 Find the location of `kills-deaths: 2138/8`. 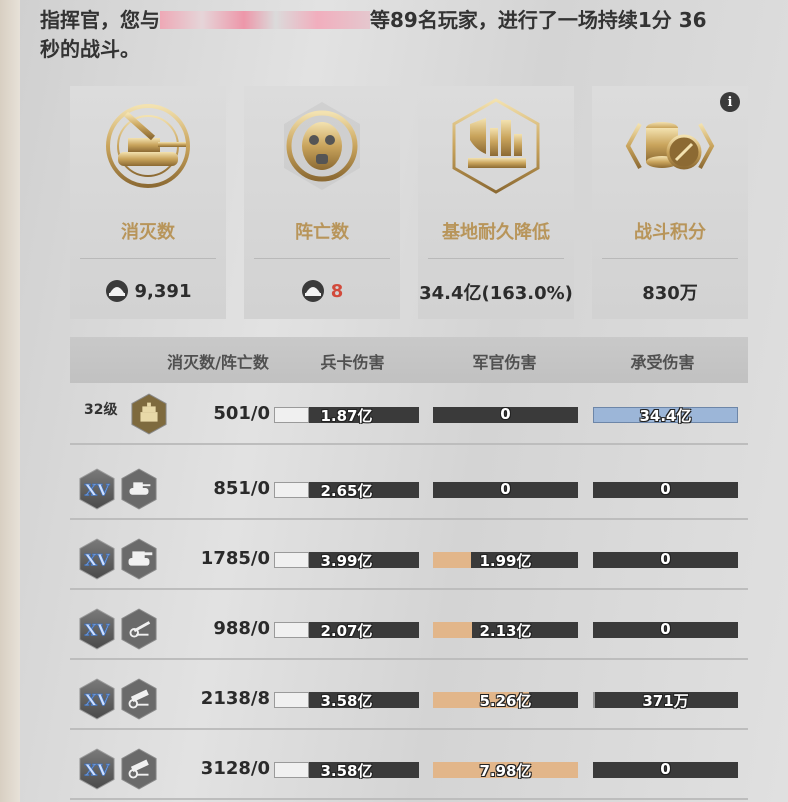

kills-deaths: 2138/8 is located at coordinates (235, 698).